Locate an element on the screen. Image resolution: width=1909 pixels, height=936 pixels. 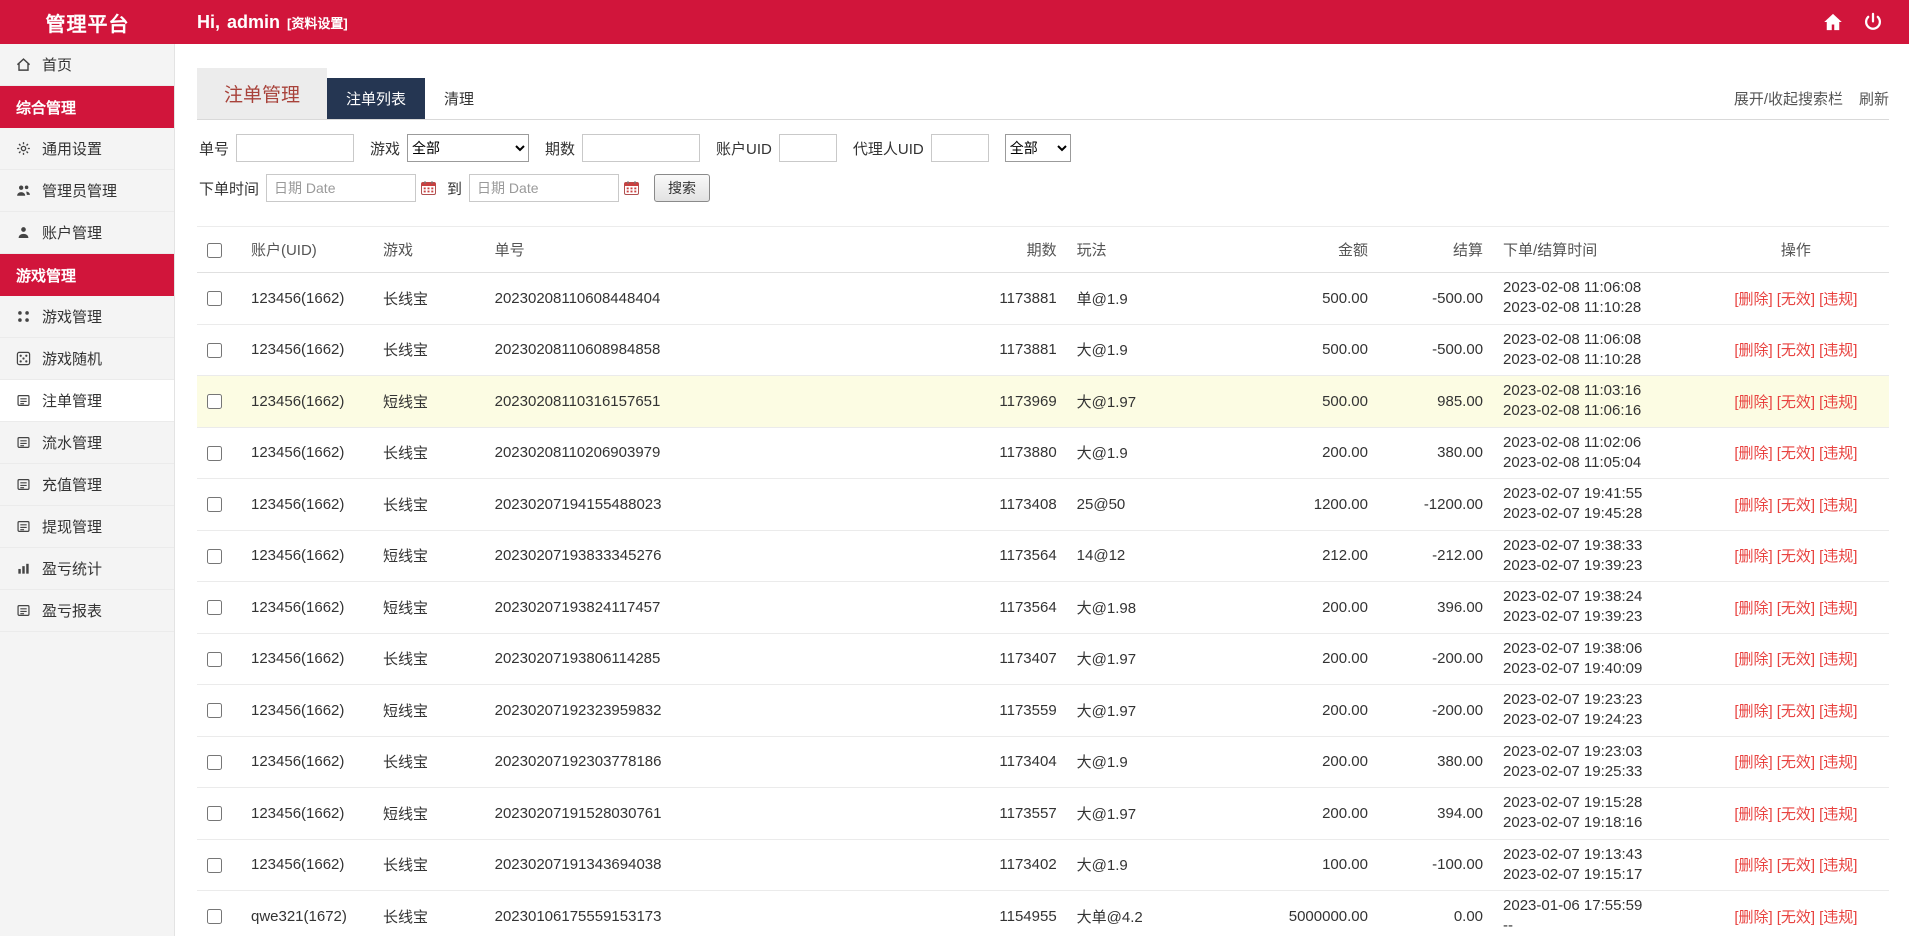
start-date-input is located at coordinates (341, 188).